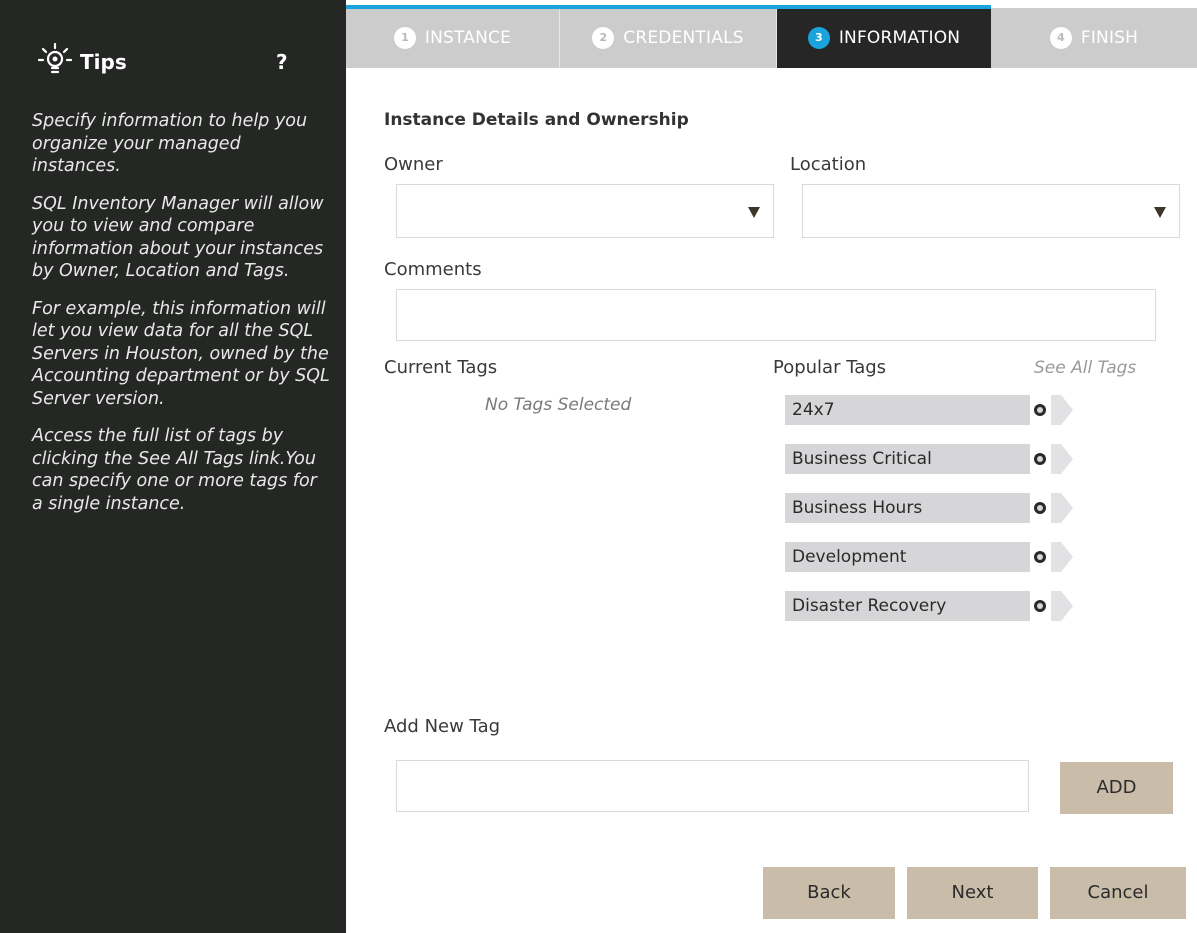 The image size is (1197, 933). I want to click on add-tag-button: ADD, so click(1116, 788).